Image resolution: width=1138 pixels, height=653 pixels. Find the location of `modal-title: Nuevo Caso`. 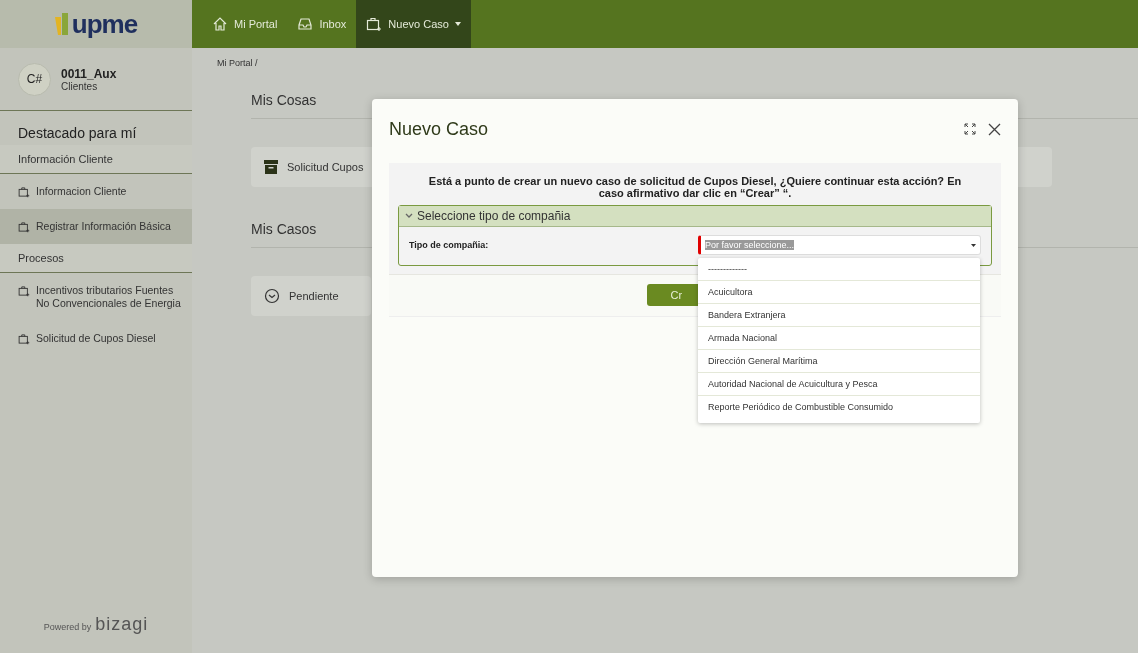

modal-title: Nuevo Caso is located at coordinates (439, 129).